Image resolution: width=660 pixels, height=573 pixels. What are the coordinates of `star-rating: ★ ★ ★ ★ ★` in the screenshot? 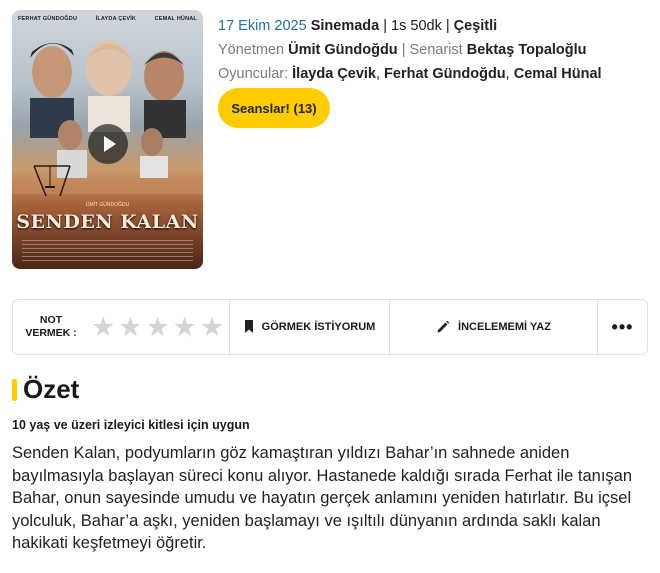 It's located at (157, 327).